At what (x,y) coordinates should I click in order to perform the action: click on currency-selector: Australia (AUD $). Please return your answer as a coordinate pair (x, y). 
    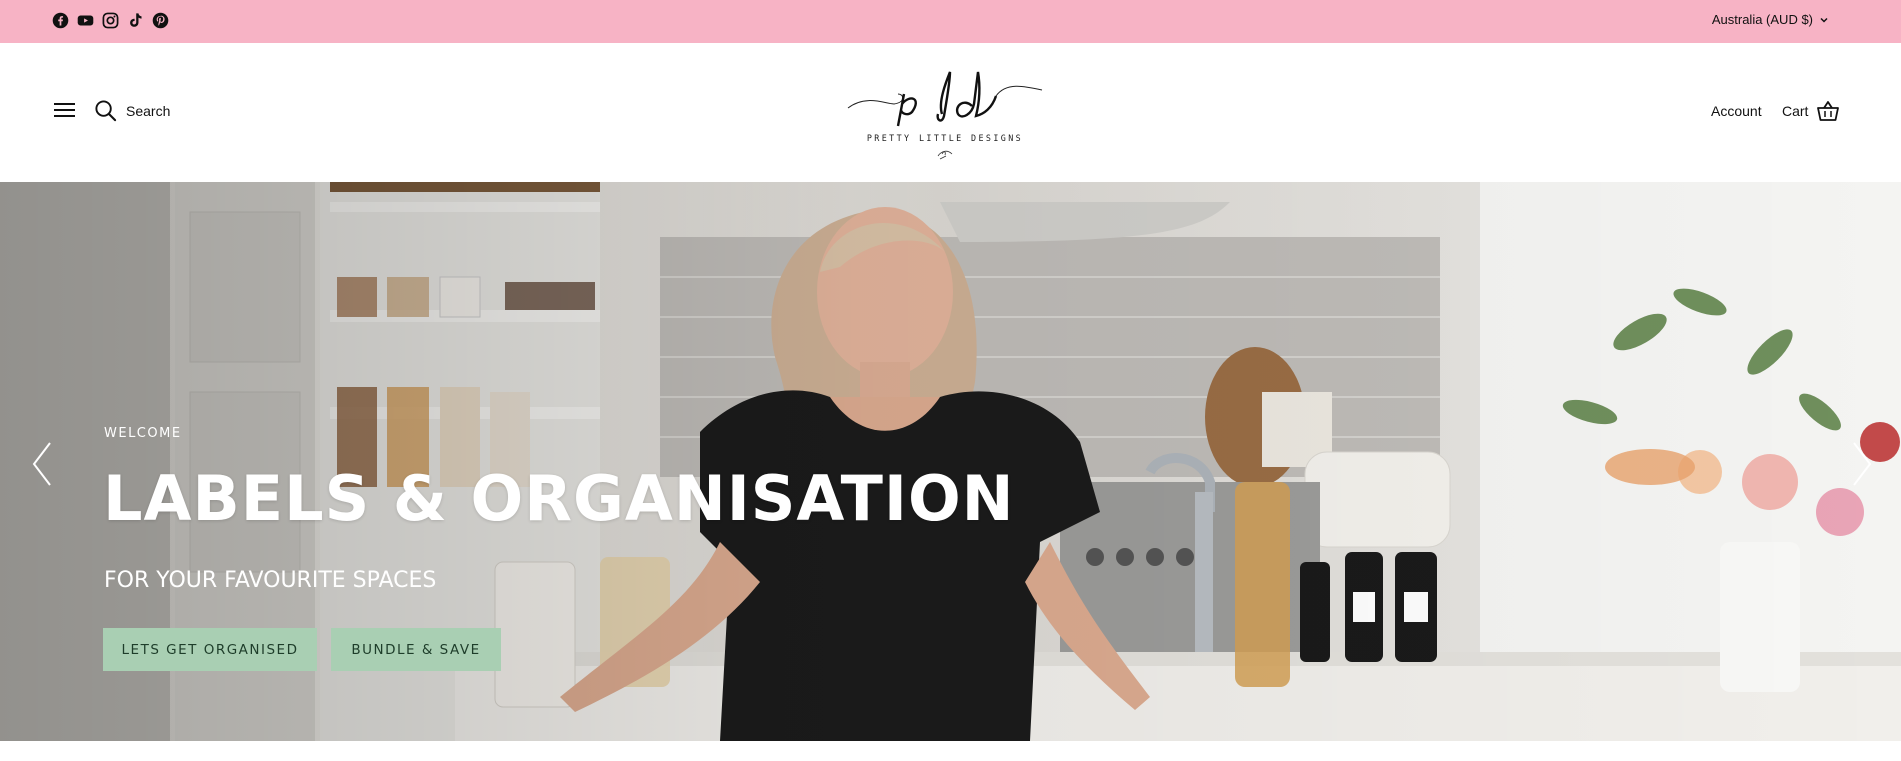
    Looking at the image, I should click on (1770, 19).